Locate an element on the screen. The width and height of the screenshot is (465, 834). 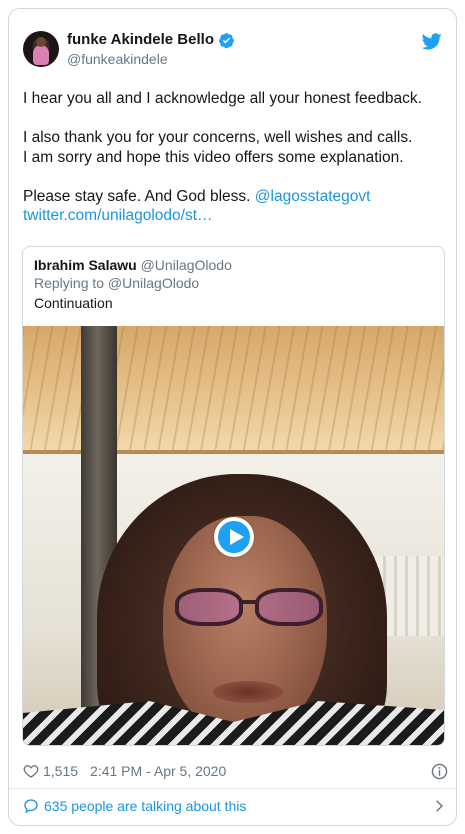
chevron-right-icon is located at coordinates (439, 806).